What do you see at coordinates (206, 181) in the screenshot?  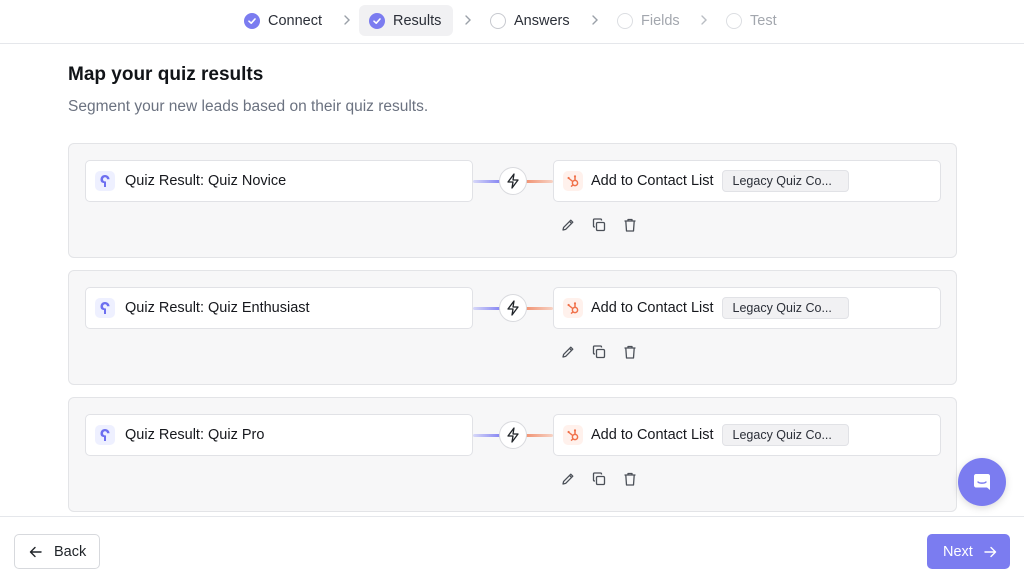 I see `quiz-result-label: Quiz Result: Quiz Novice` at bounding box center [206, 181].